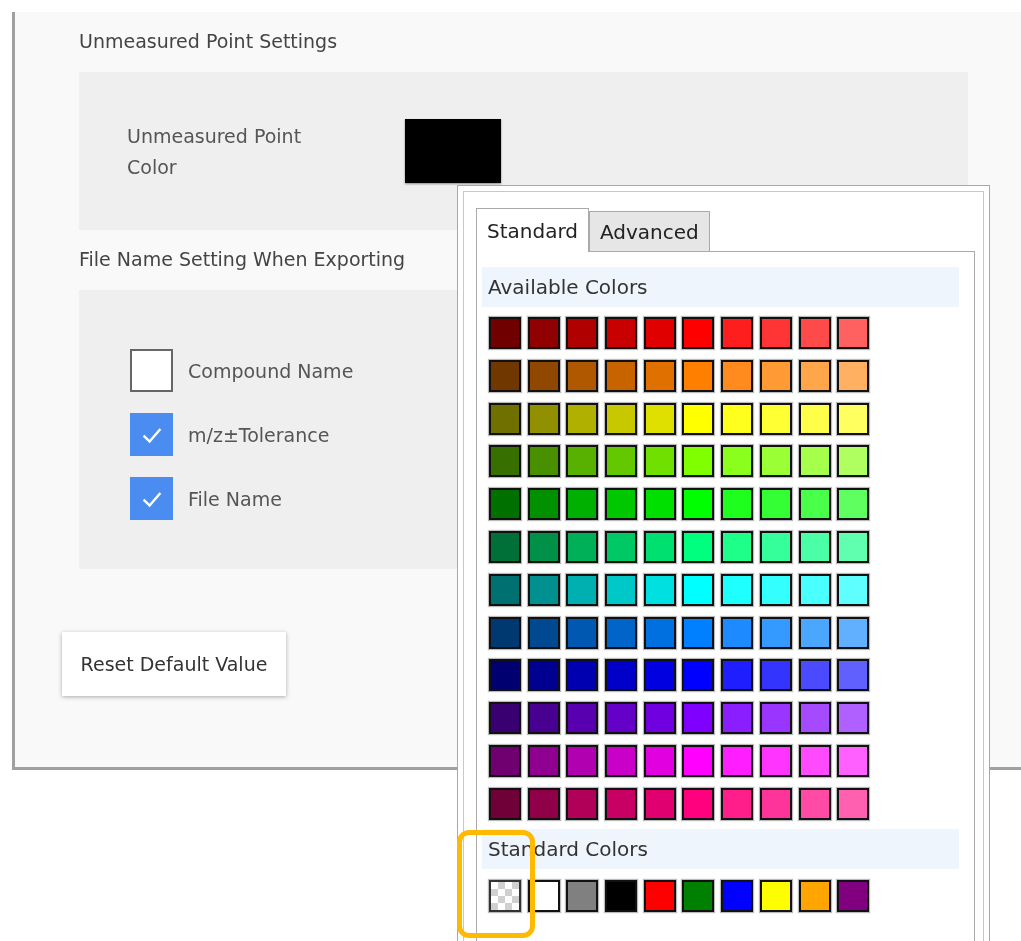  What do you see at coordinates (174, 664) in the screenshot?
I see `reset-button: Reset Default Value` at bounding box center [174, 664].